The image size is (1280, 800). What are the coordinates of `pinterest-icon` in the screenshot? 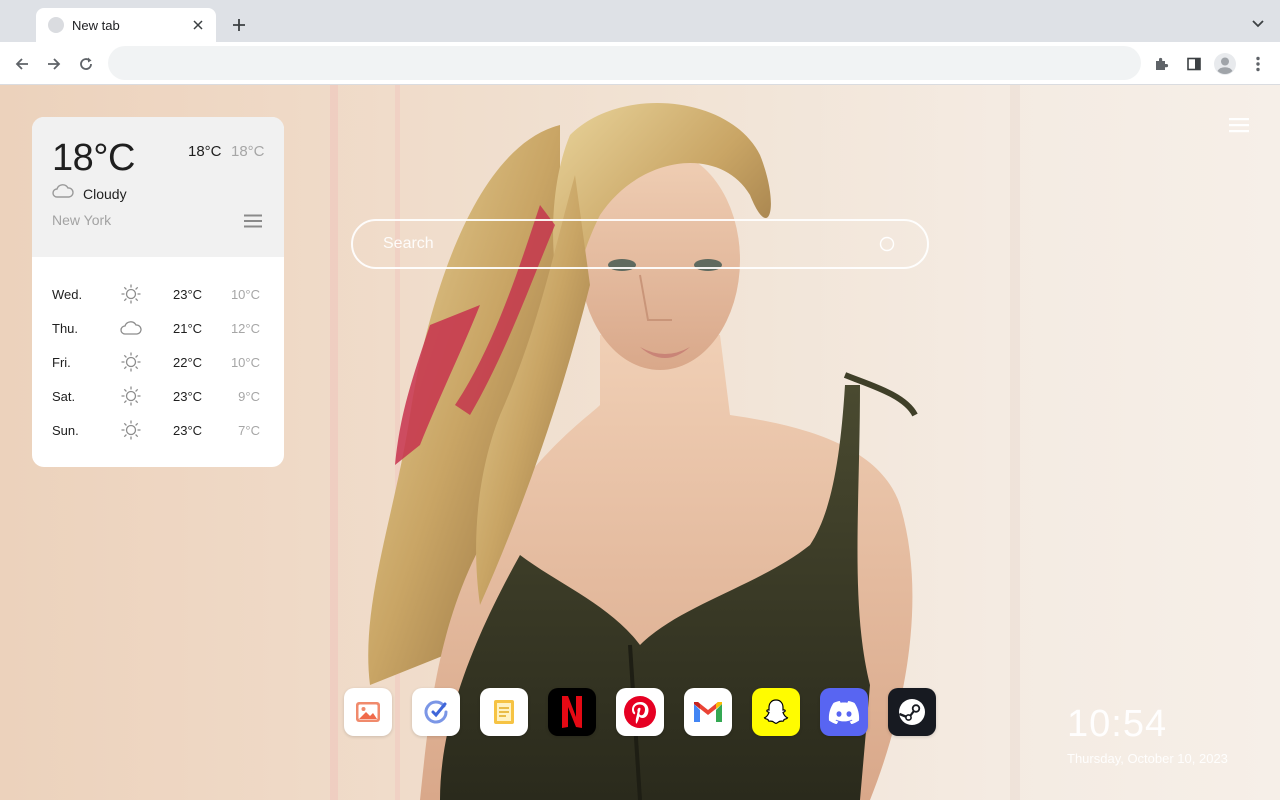 It's located at (640, 712).